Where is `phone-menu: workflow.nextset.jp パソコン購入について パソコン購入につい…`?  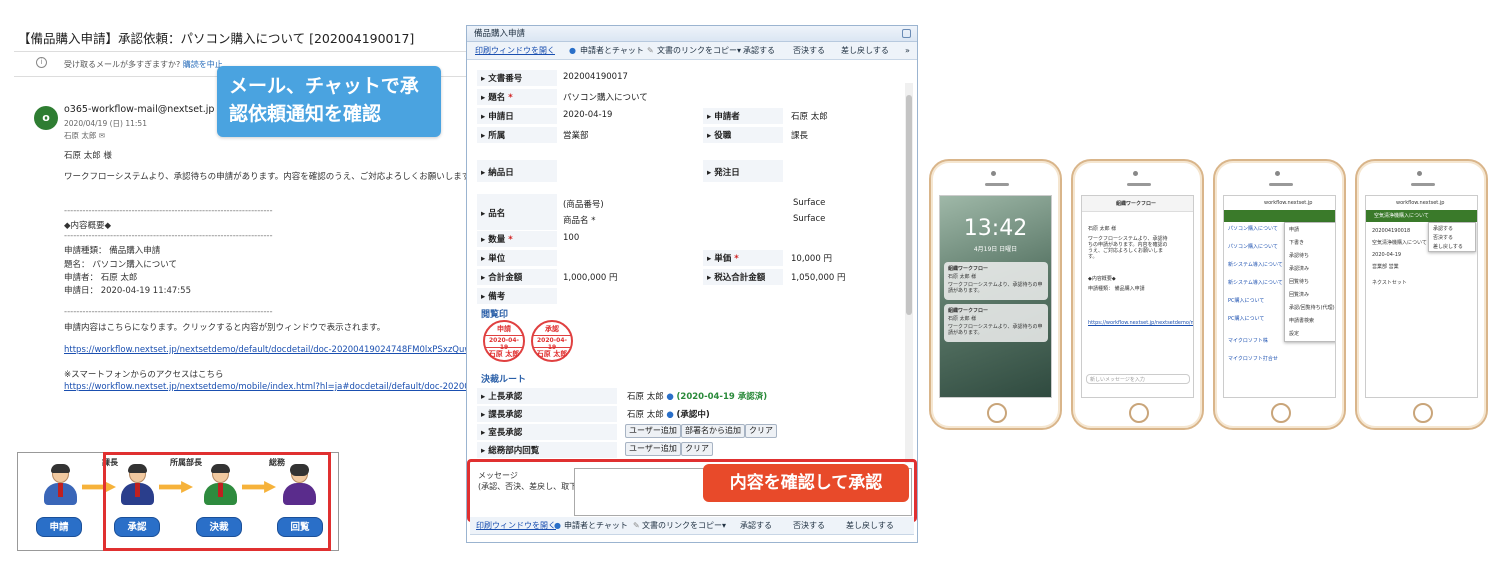
phone-menu: workflow.nextset.jp パソコン購入について パソコン購入につい… is located at coordinates (1279, 294).